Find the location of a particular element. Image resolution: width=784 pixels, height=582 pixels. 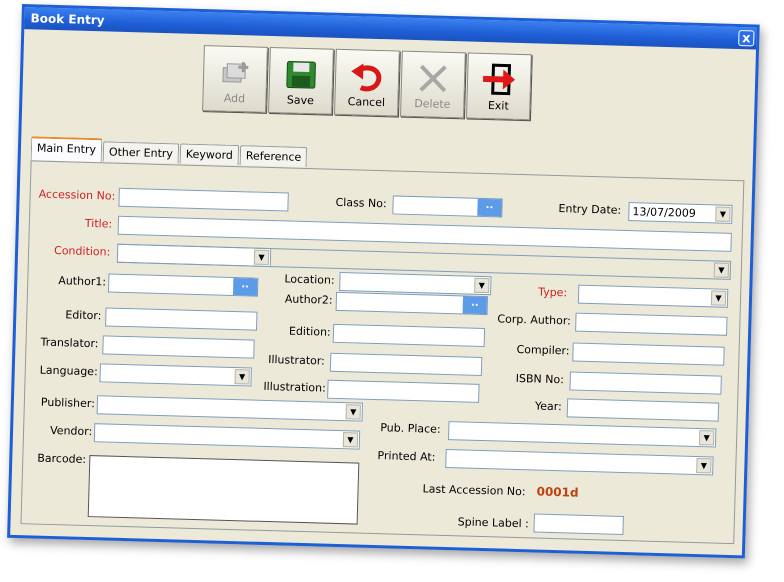

editor-input is located at coordinates (181, 319).